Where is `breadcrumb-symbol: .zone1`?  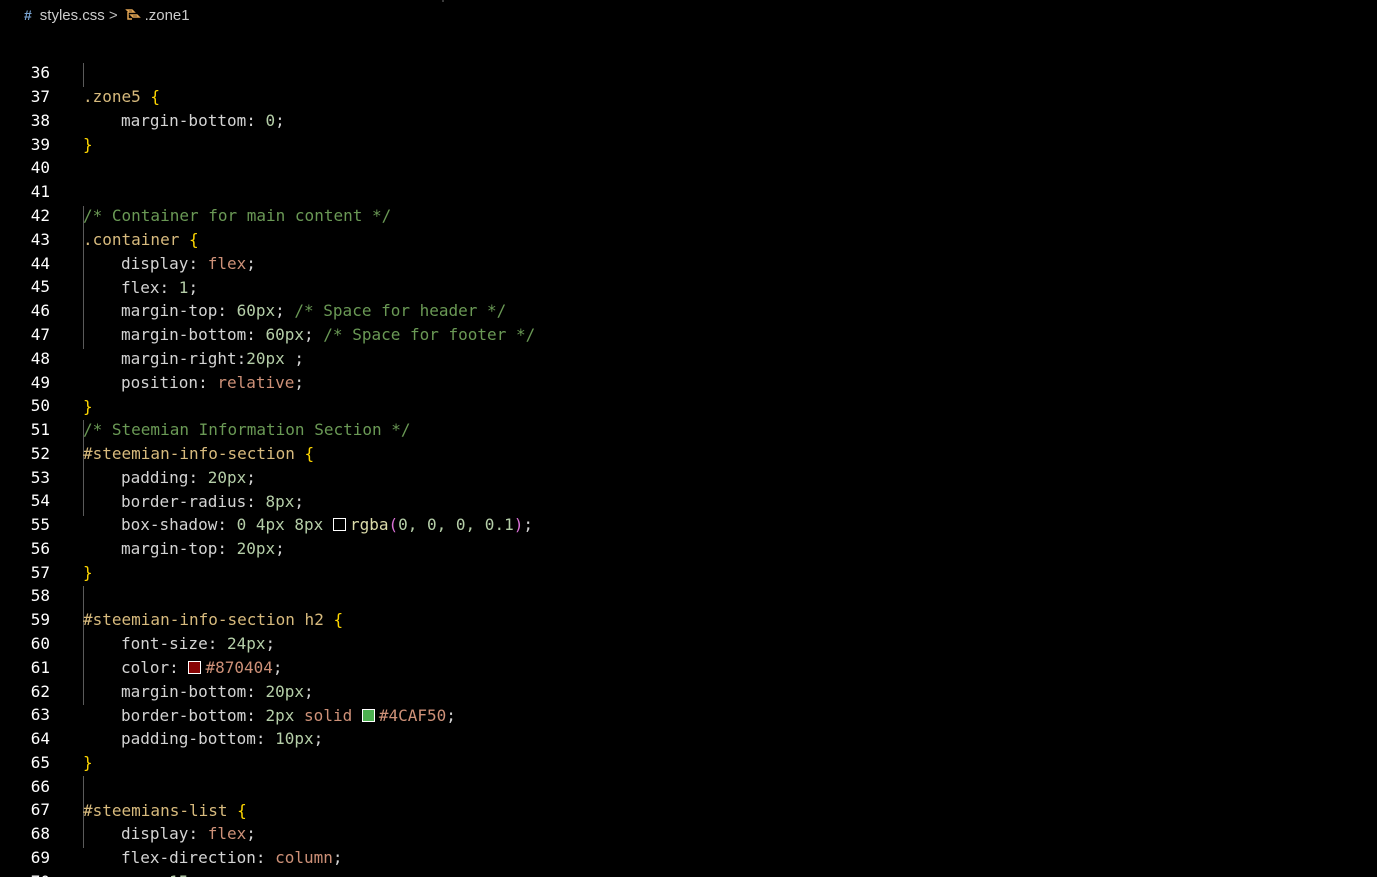 breadcrumb-symbol: .zone1 is located at coordinates (167, 15).